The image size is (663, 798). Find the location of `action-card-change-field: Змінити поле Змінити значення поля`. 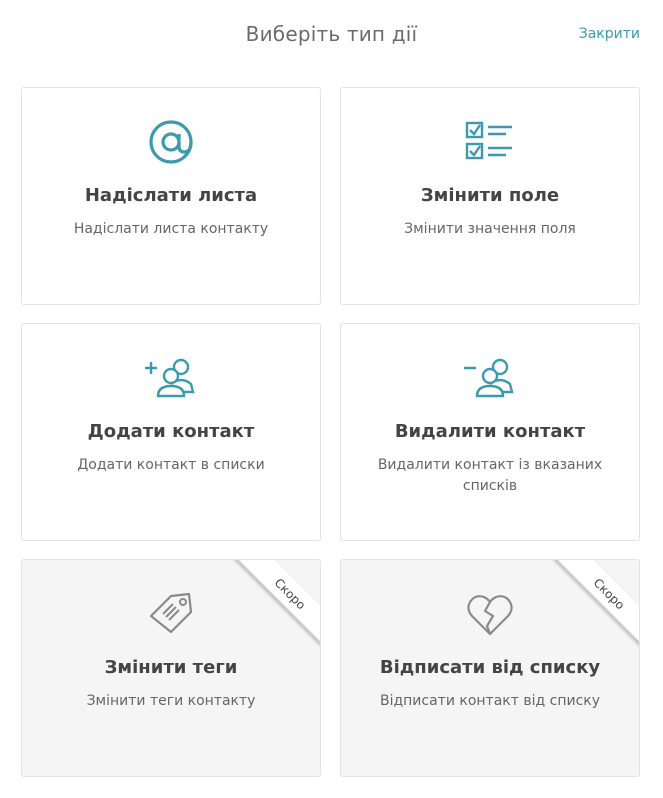

action-card-change-field: Змінити поле Змінити значення поля is located at coordinates (490, 196).